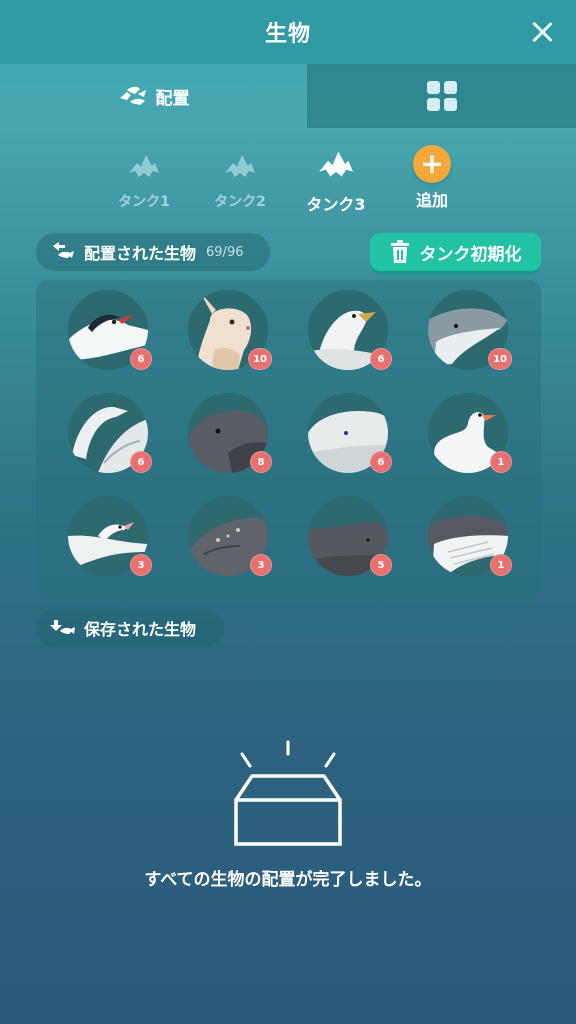 Image resolution: width=576 pixels, height=1024 pixels. I want to click on tank-1: タンク1, so click(144, 178).